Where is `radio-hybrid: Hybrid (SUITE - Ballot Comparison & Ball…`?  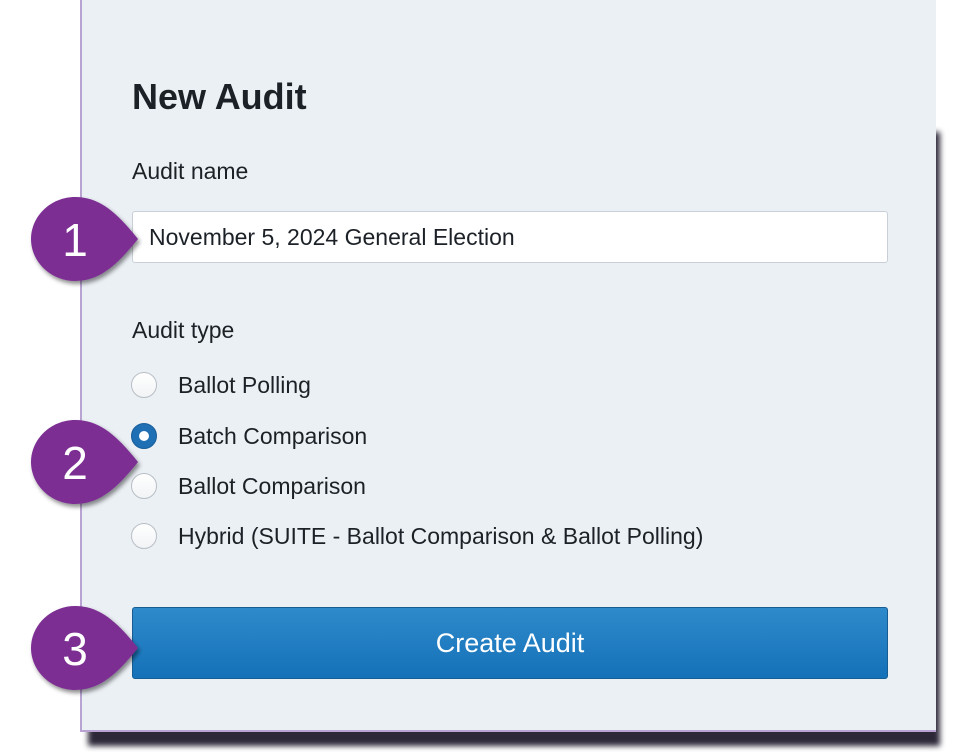
radio-hybrid: Hybrid (SUITE - Ballot Comparison & Ball… is located at coordinates (417, 536).